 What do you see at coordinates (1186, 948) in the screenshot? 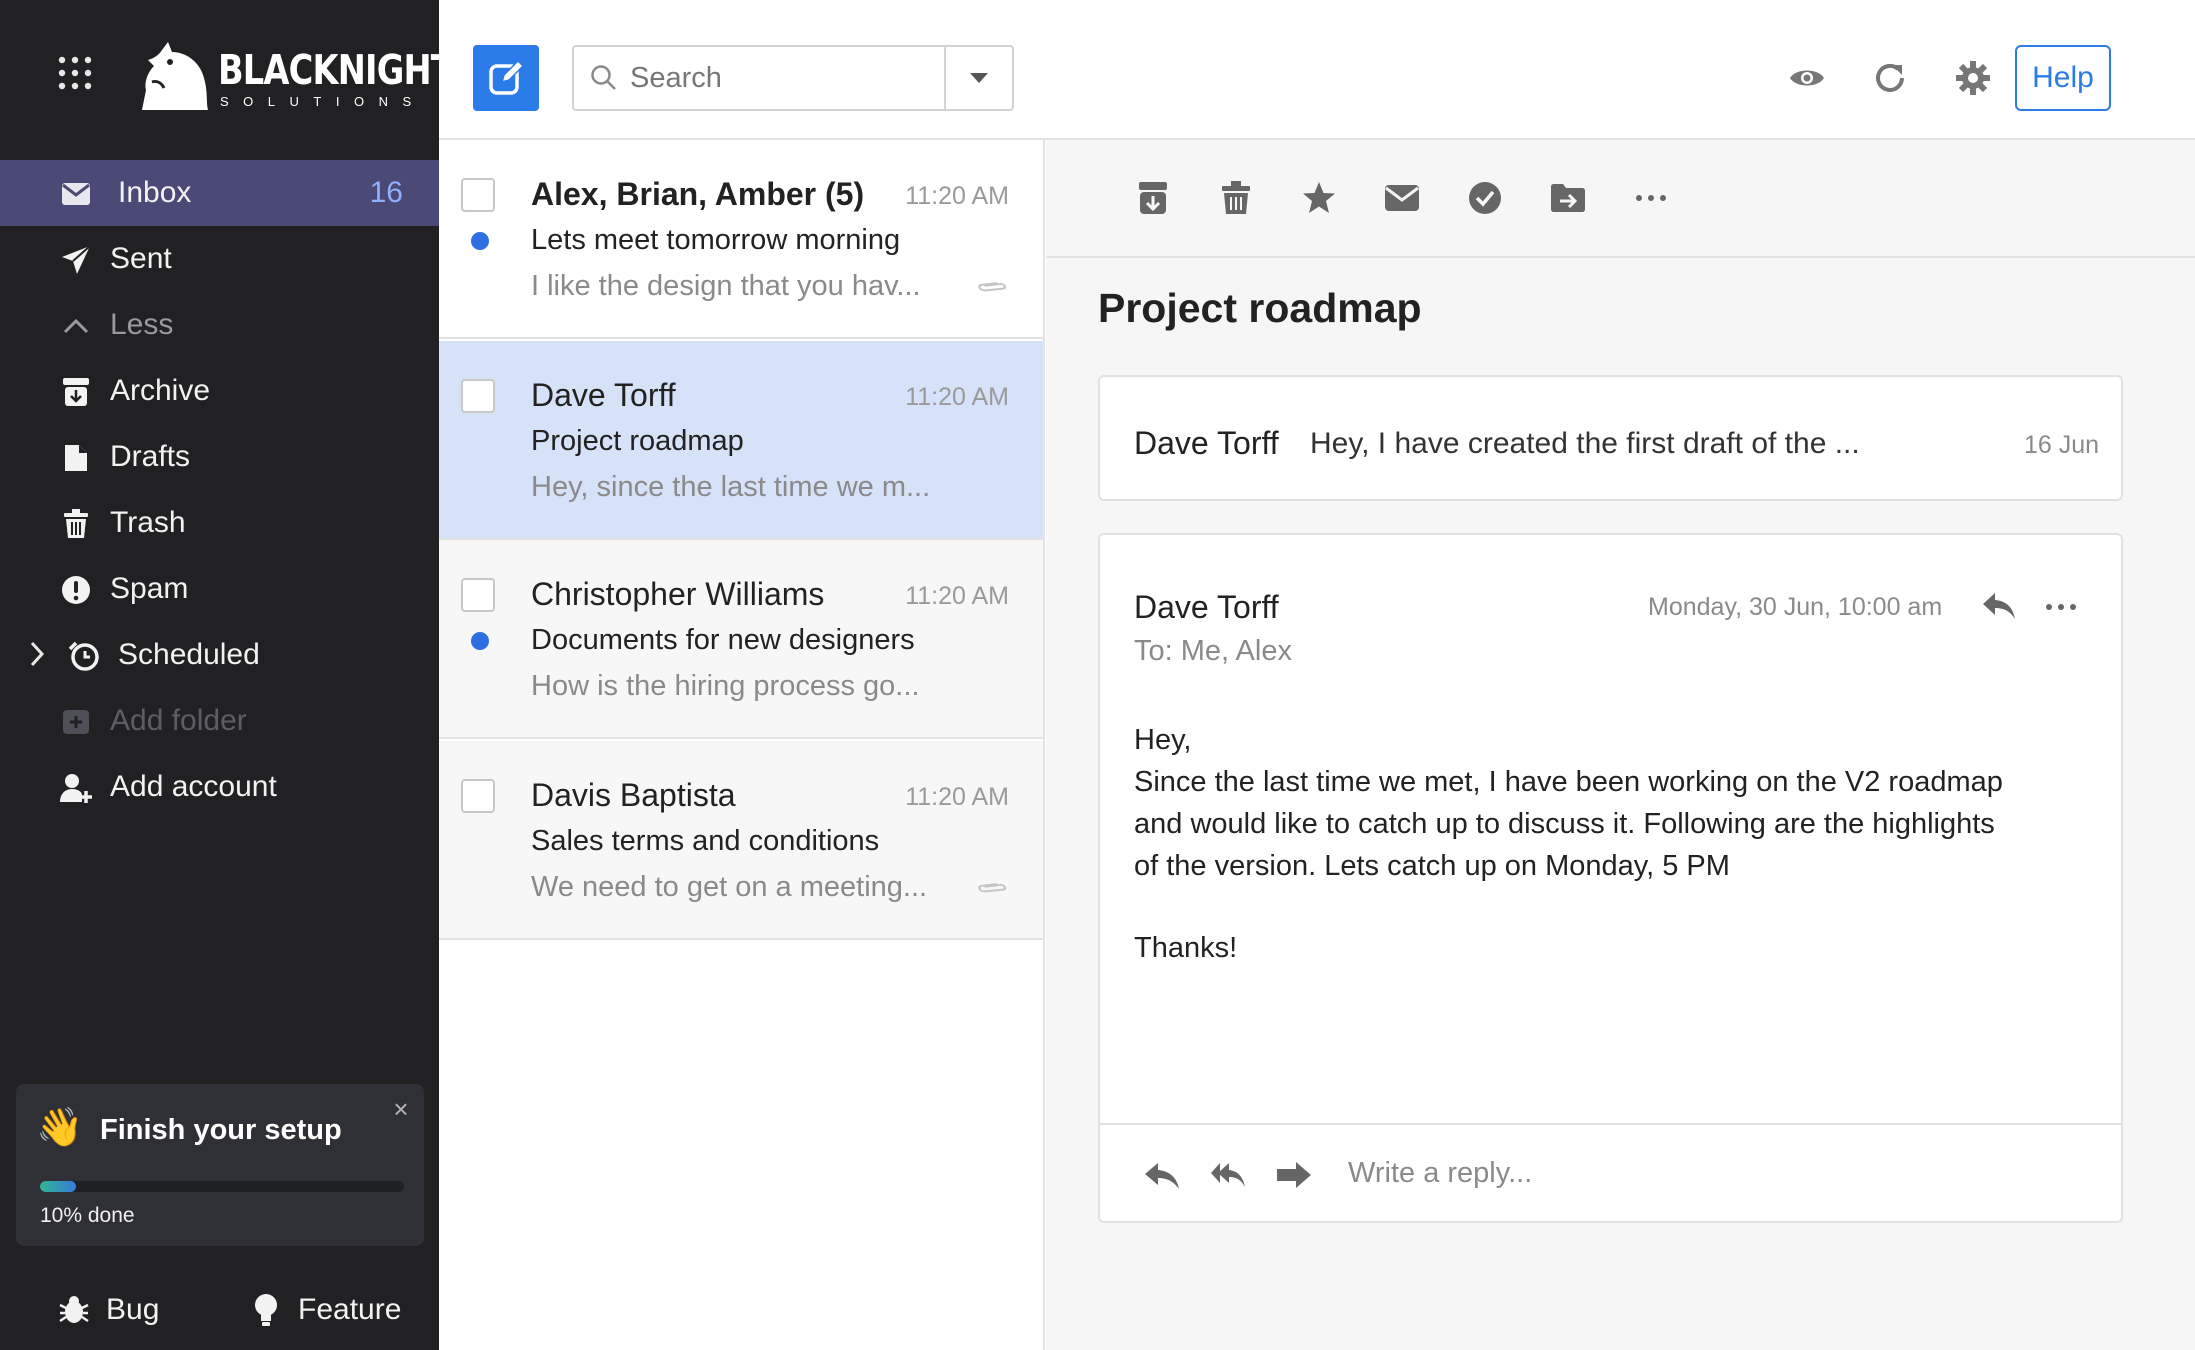
I see `body-signoff: Thanks!` at bounding box center [1186, 948].